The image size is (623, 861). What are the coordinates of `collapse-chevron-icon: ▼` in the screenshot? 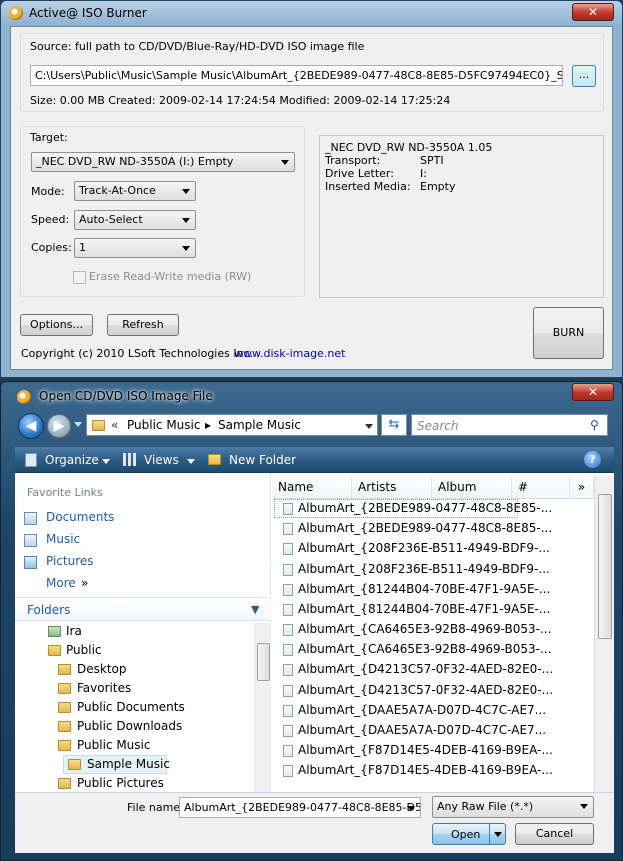 It's located at (255, 609).